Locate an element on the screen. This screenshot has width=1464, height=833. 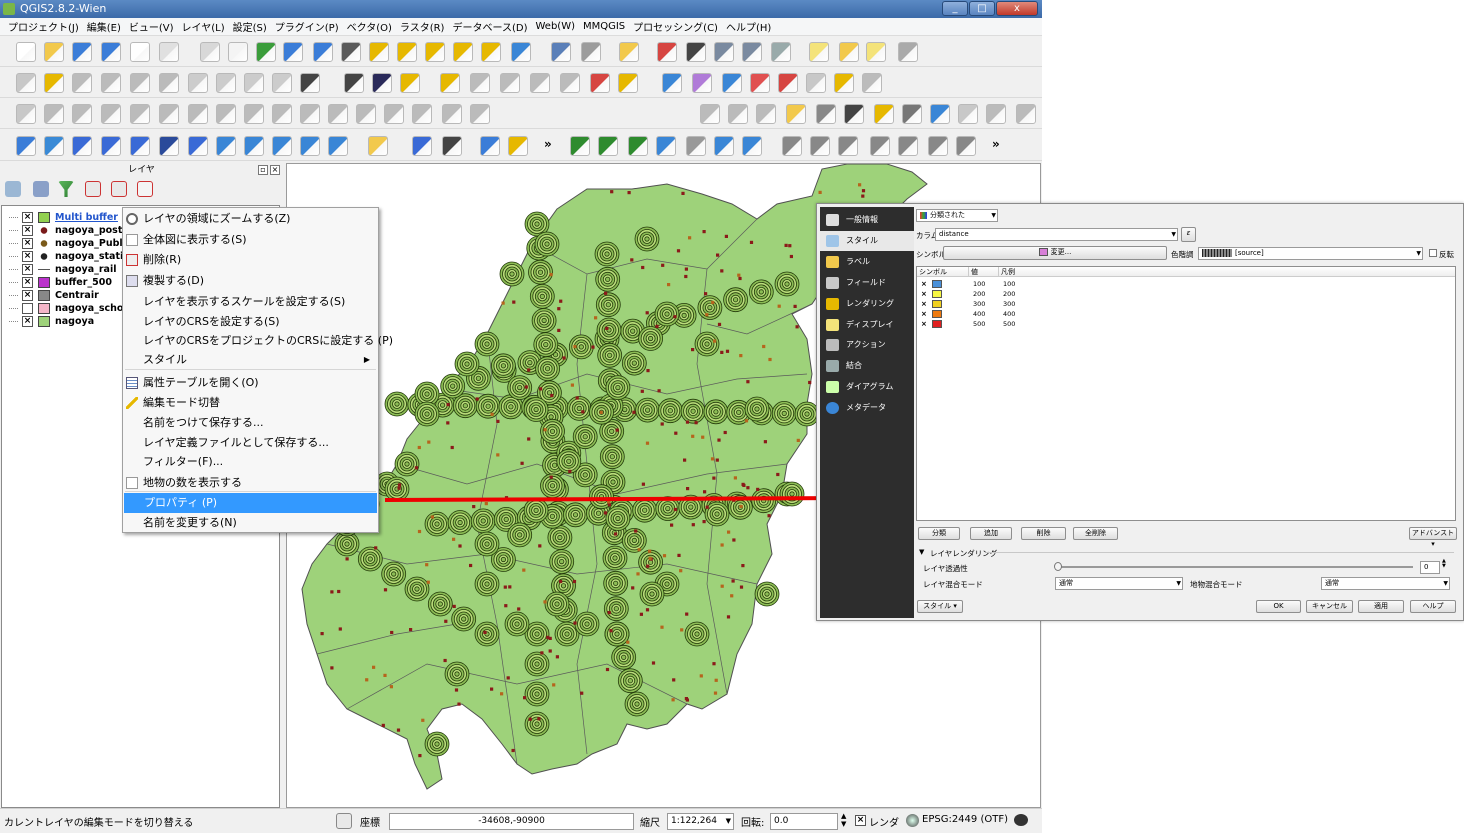
class-legend: 400 is located at coordinates (1009, 314).